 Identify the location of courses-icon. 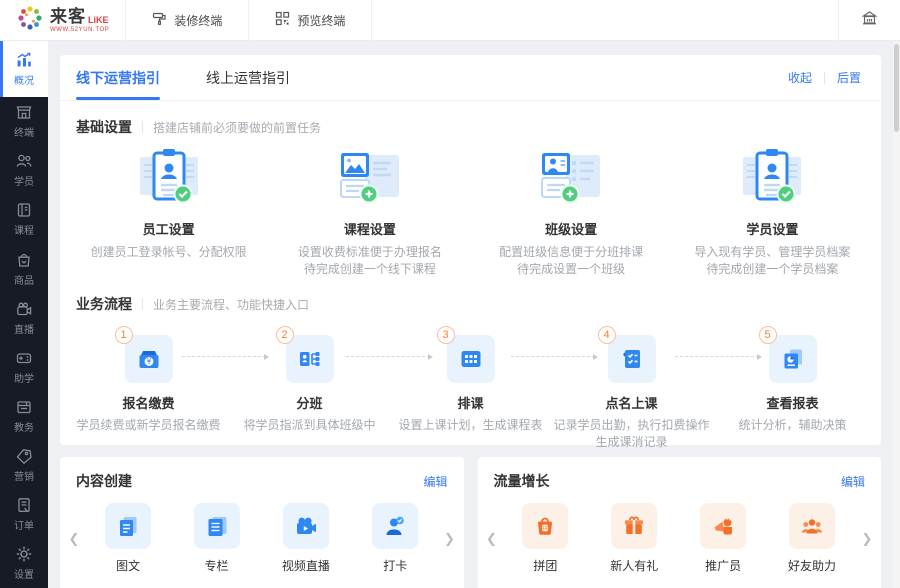
(24, 210).